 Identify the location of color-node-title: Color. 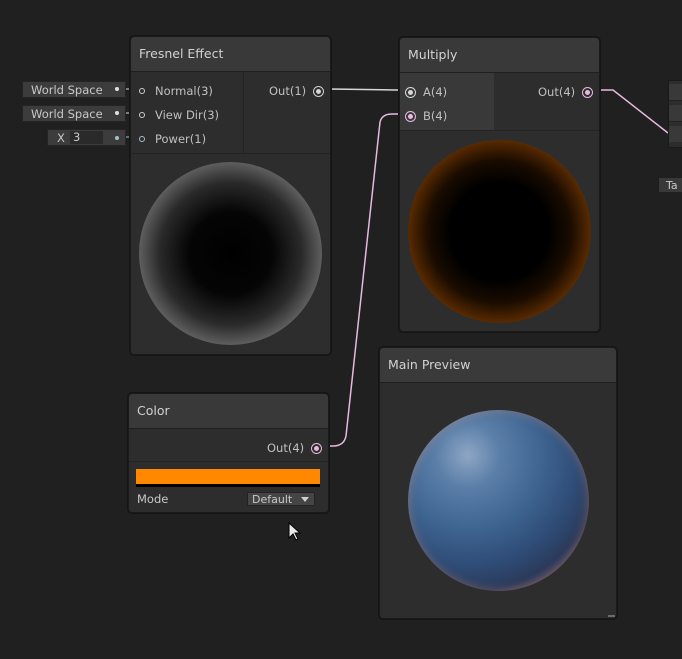
(228, 411).